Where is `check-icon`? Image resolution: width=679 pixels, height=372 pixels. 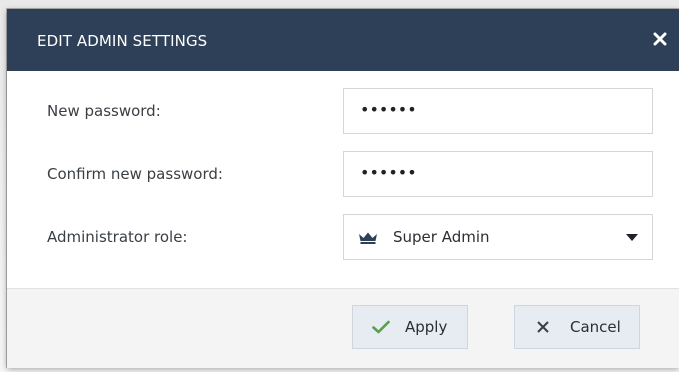 check-icon is located at coordinates (381, 327).